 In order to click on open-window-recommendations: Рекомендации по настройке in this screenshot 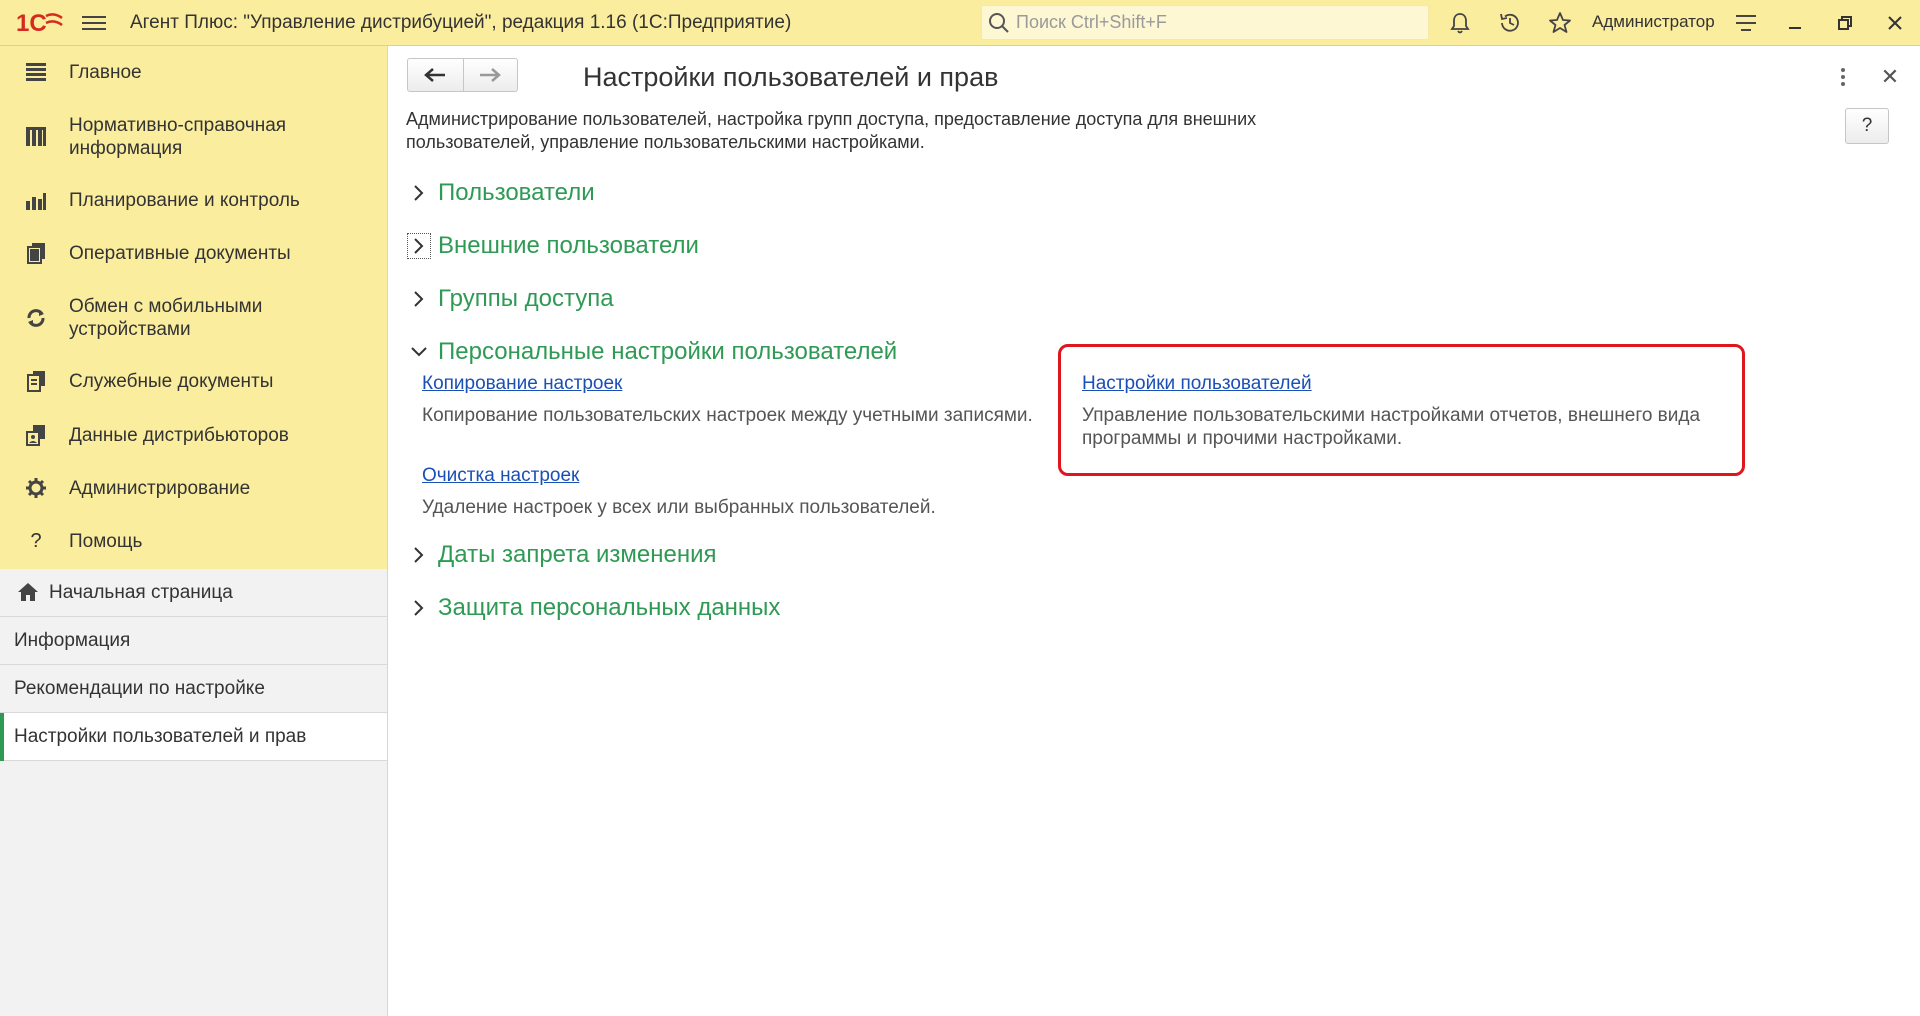, I will do `click(193, 689)`.